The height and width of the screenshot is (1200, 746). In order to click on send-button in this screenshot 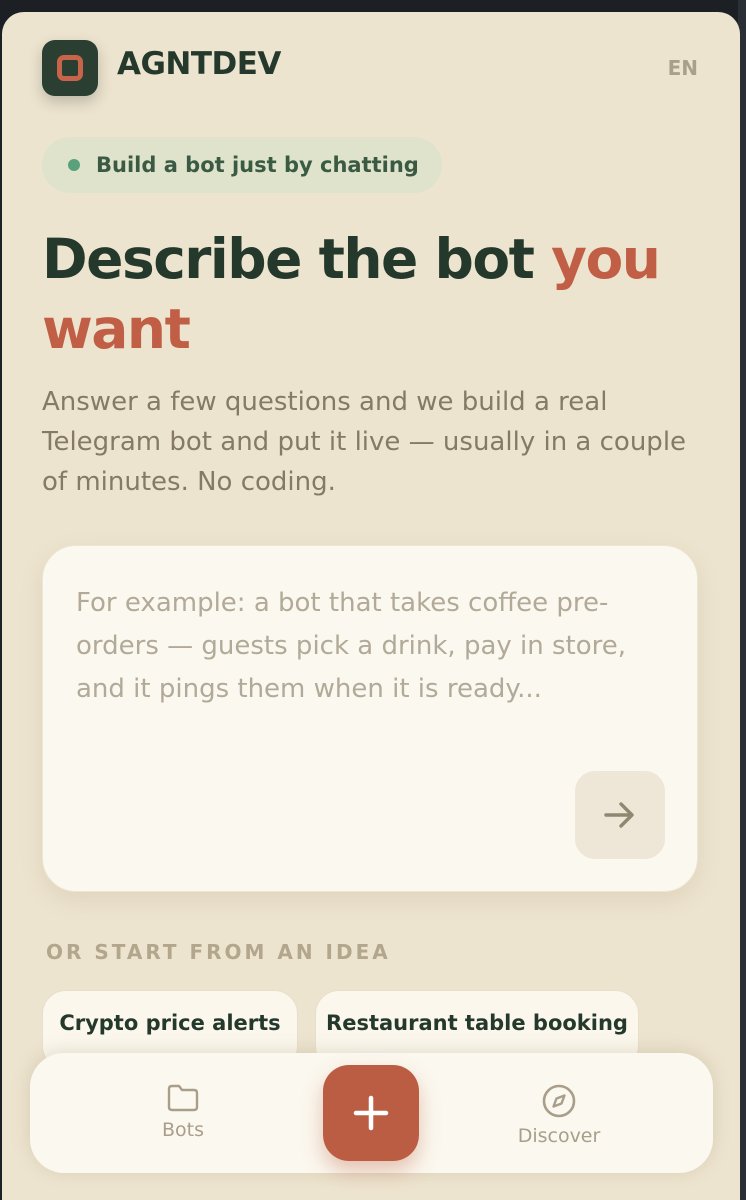, I will do `click(620, 815)`.